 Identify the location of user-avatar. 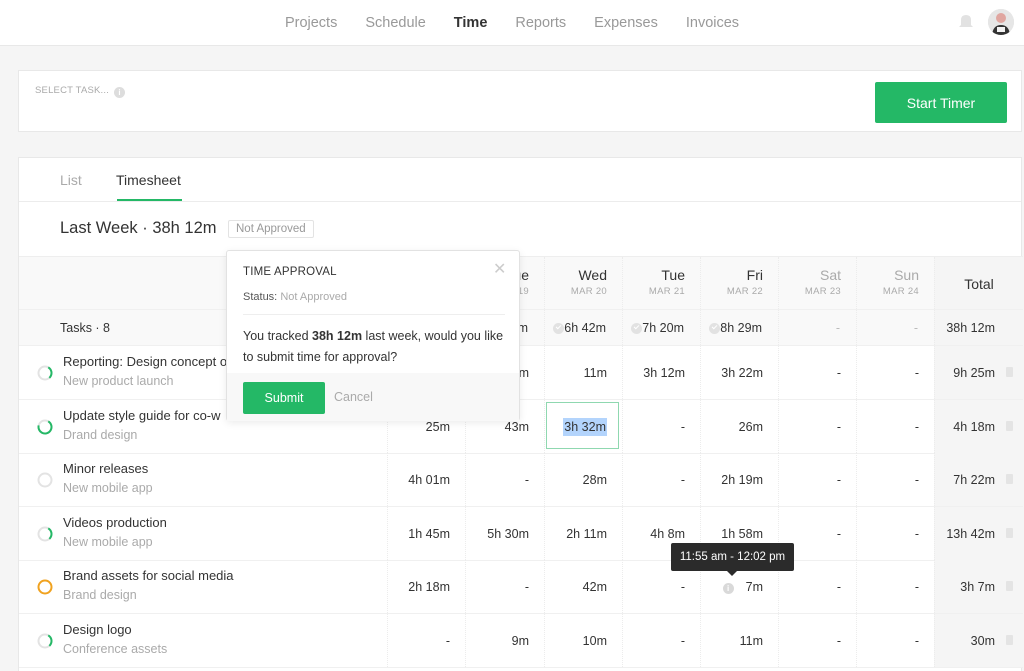
(1001, 22).